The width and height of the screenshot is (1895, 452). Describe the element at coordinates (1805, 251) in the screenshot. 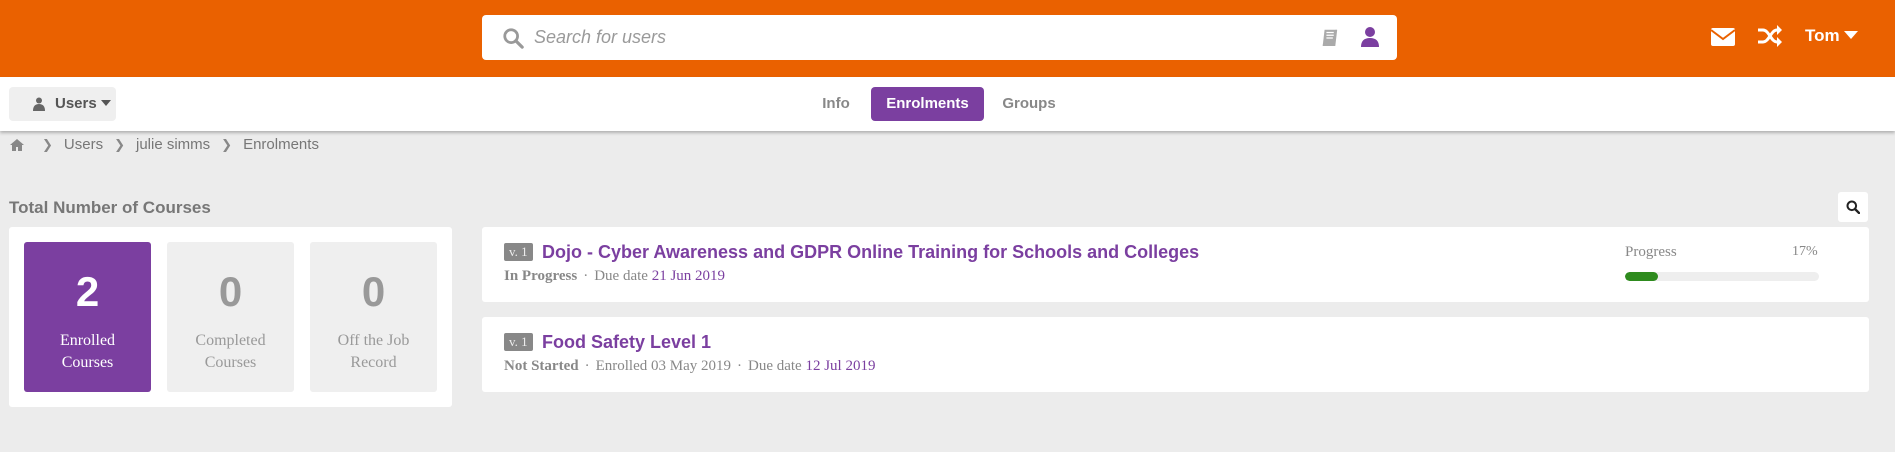

I see `progress-percent: 17%` at that location.